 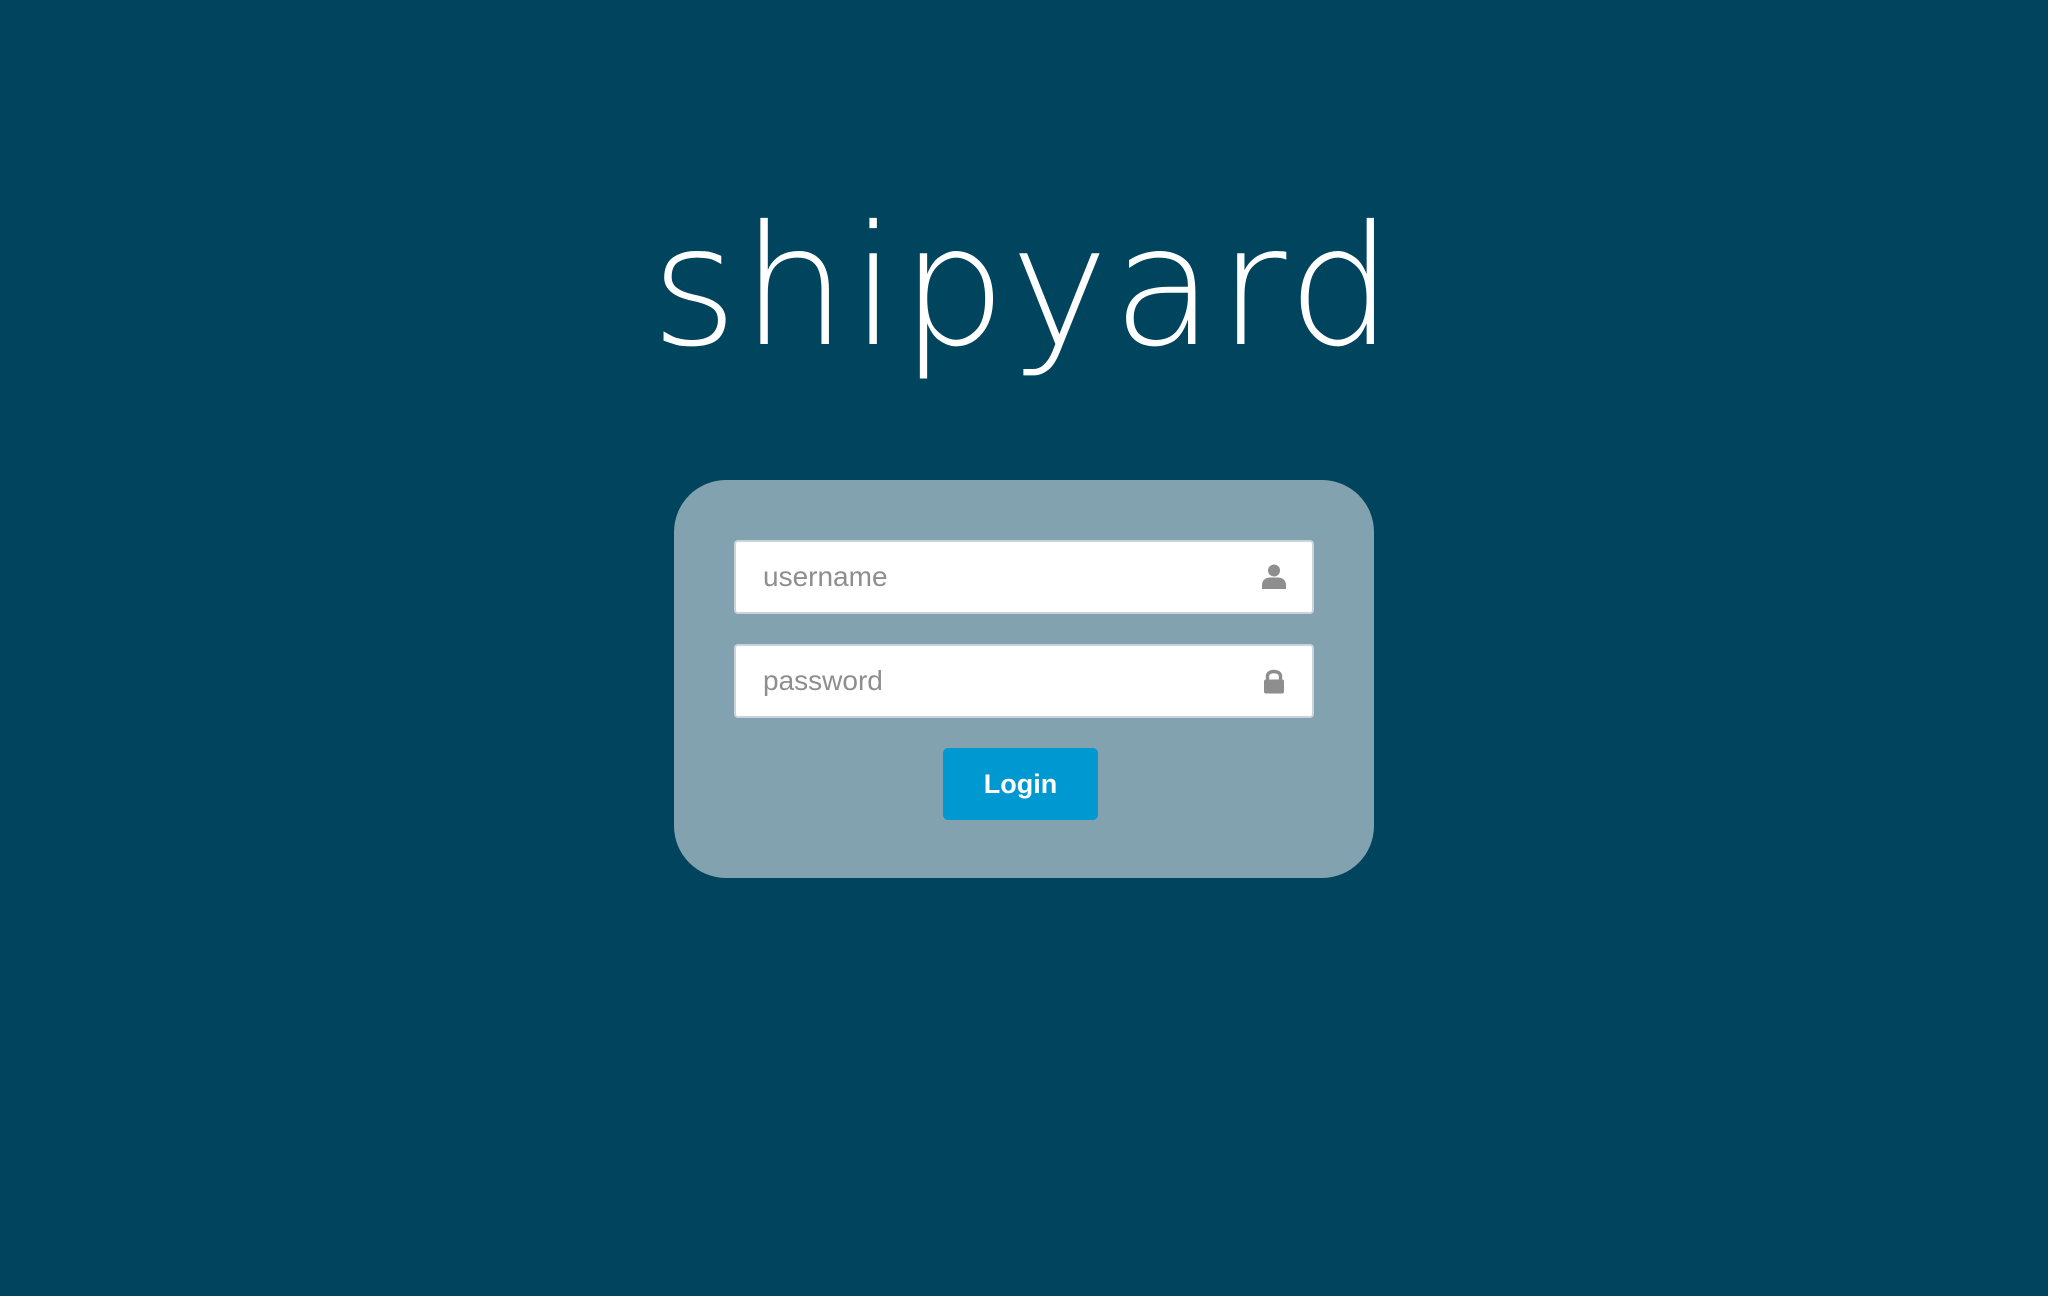 I want to click on lock-icon-body, so click(x=1274, y=686).